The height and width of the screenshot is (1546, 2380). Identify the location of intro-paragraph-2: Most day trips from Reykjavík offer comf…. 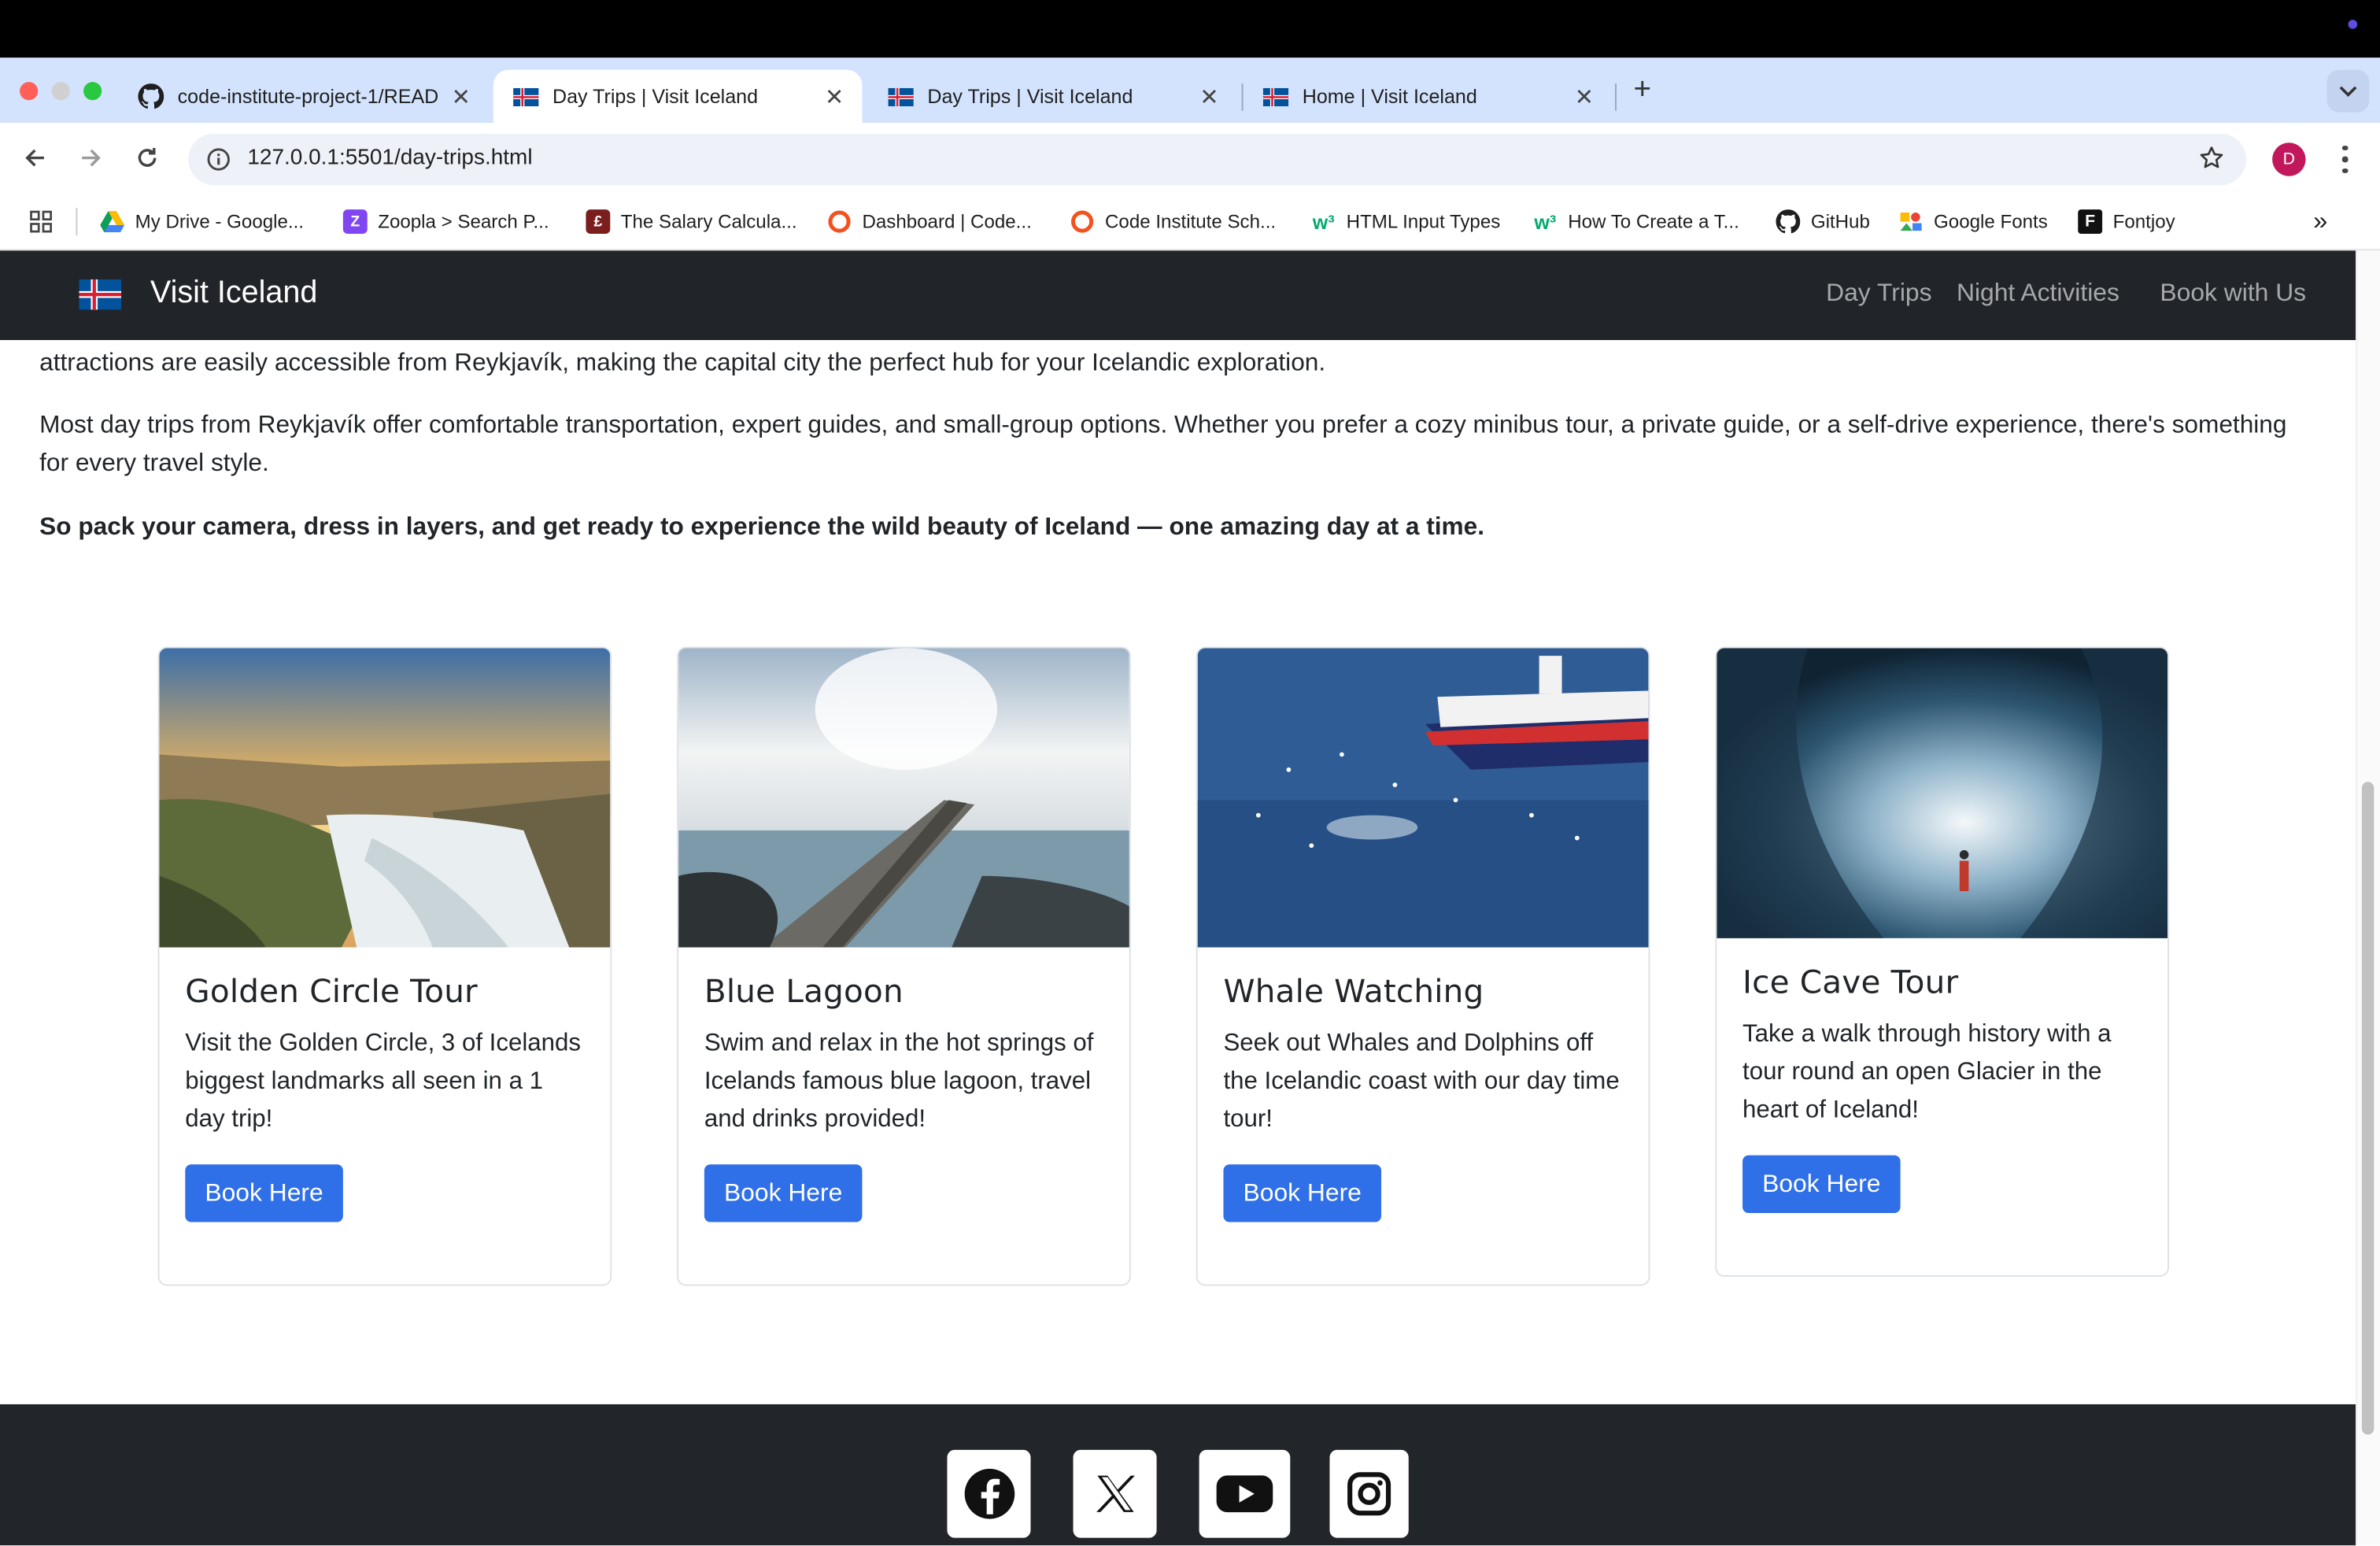
(1163, 444).